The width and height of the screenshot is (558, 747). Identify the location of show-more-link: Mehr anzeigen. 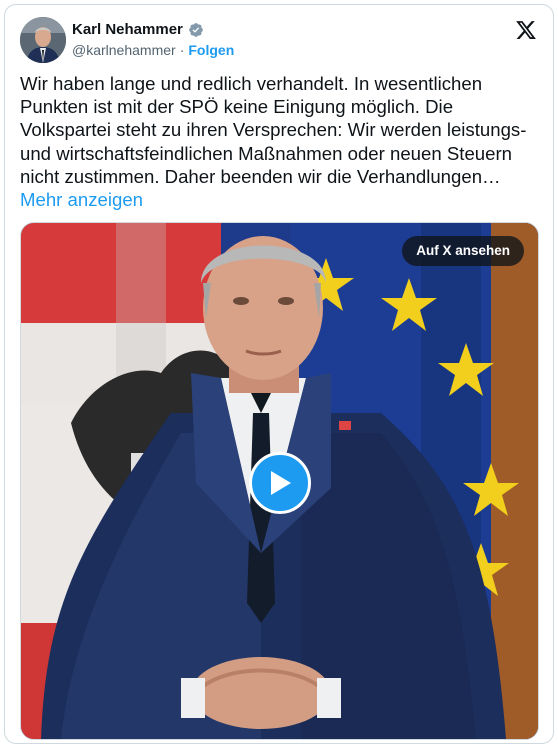
(81, 199).